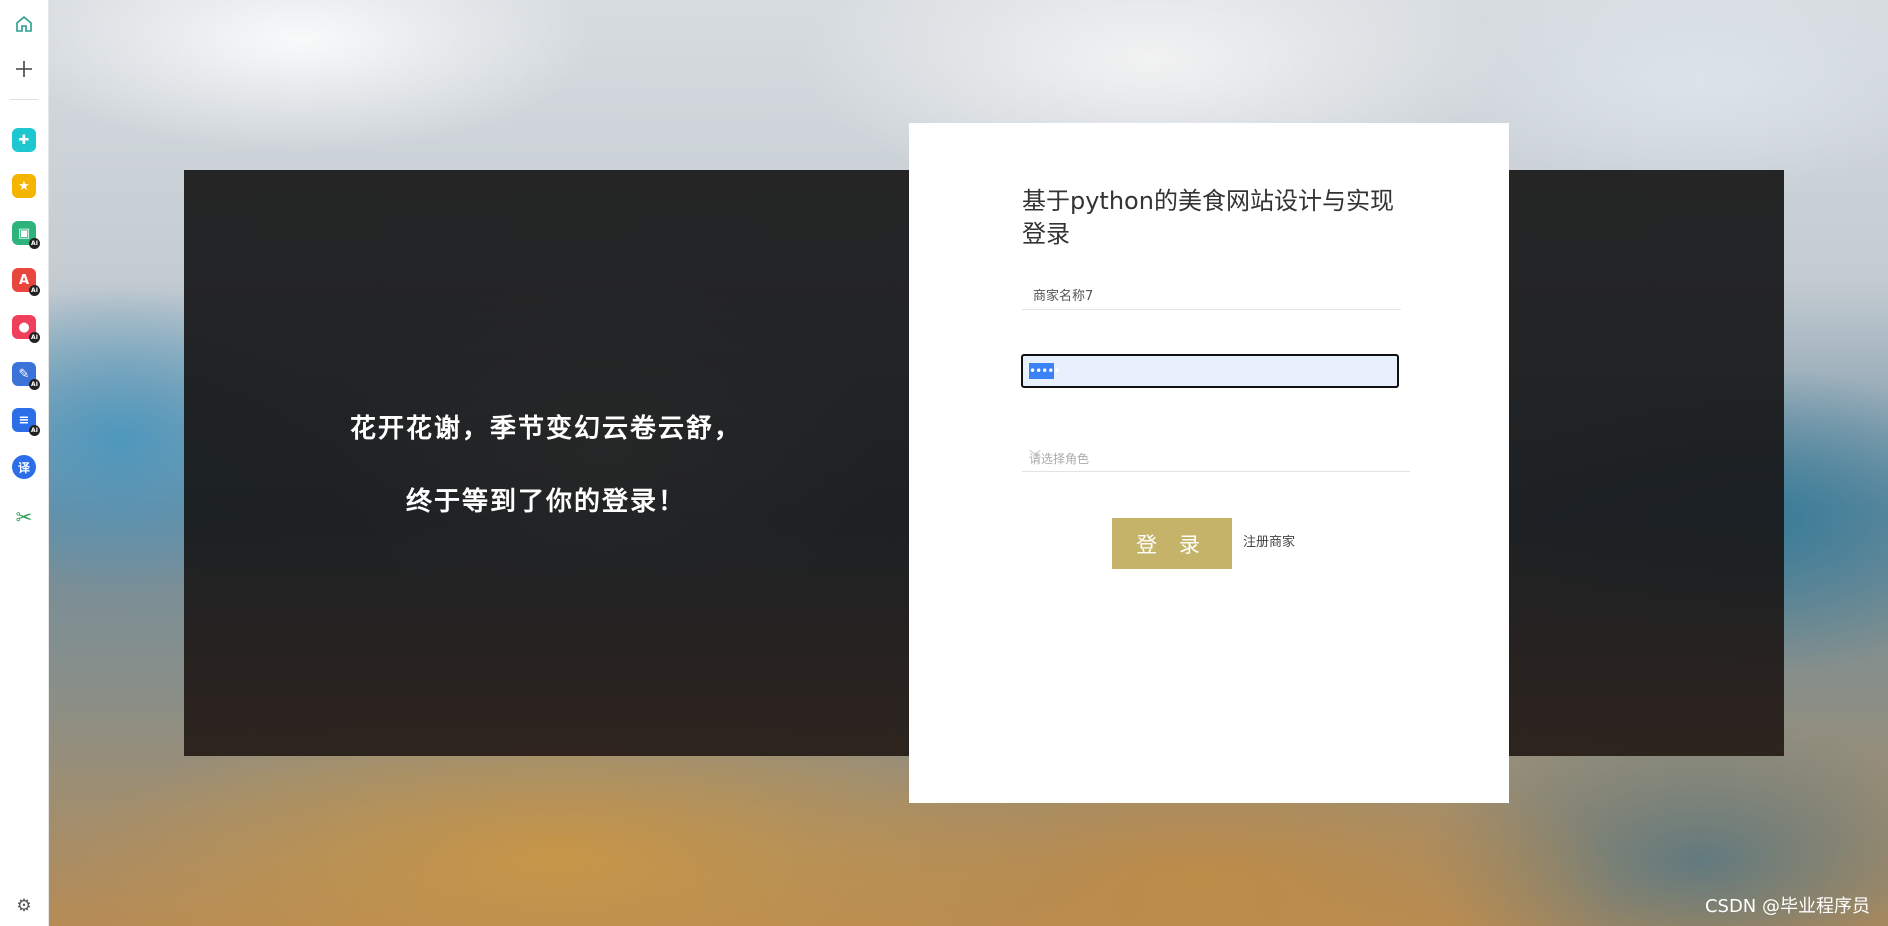 The height and width of the screenshot is (926, 1888). What do you see at coordinates (24, 517) in the screenshot?
I see `scissors-icon: ✂` at bounding box center [24, 517].